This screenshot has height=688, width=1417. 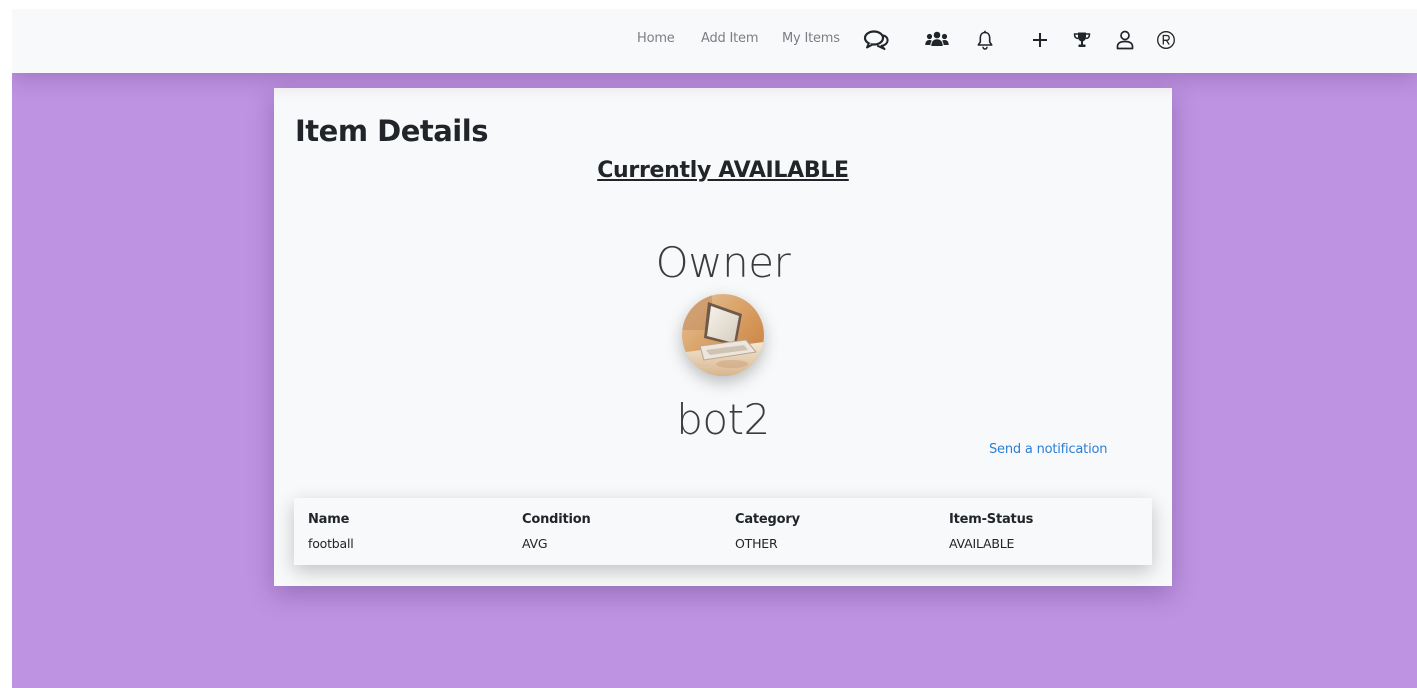 I want to click on nav-home-link: Home, so click(x=656, y=38).